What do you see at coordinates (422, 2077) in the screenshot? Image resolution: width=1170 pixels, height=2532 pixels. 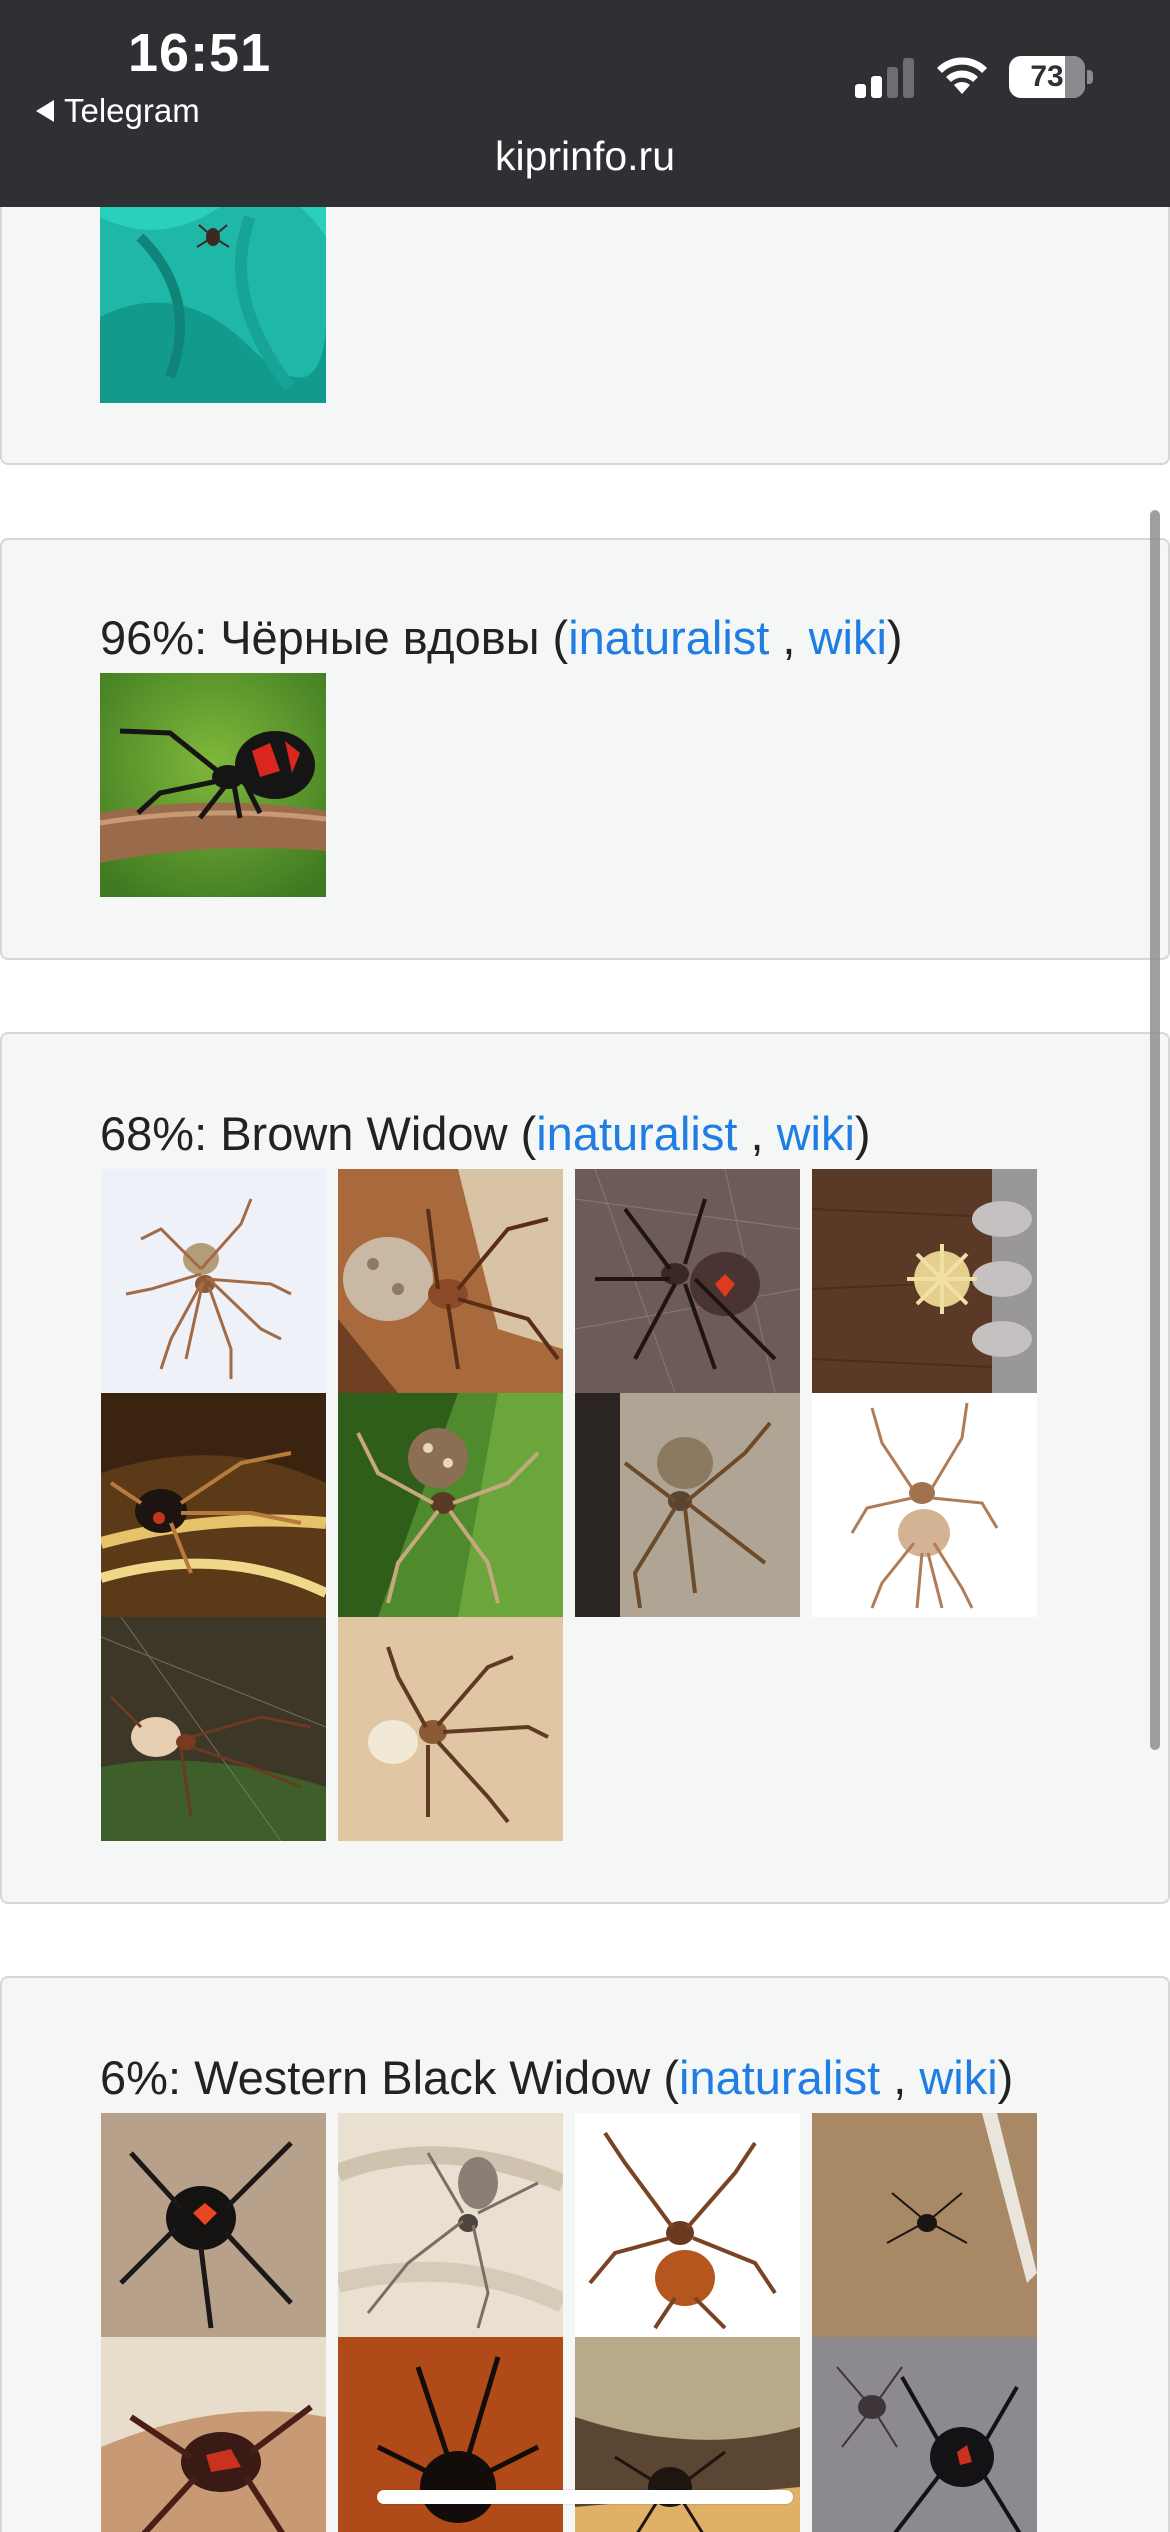 I see `result-species-name: Western Black Widow` at bounding box center [422, 2077].